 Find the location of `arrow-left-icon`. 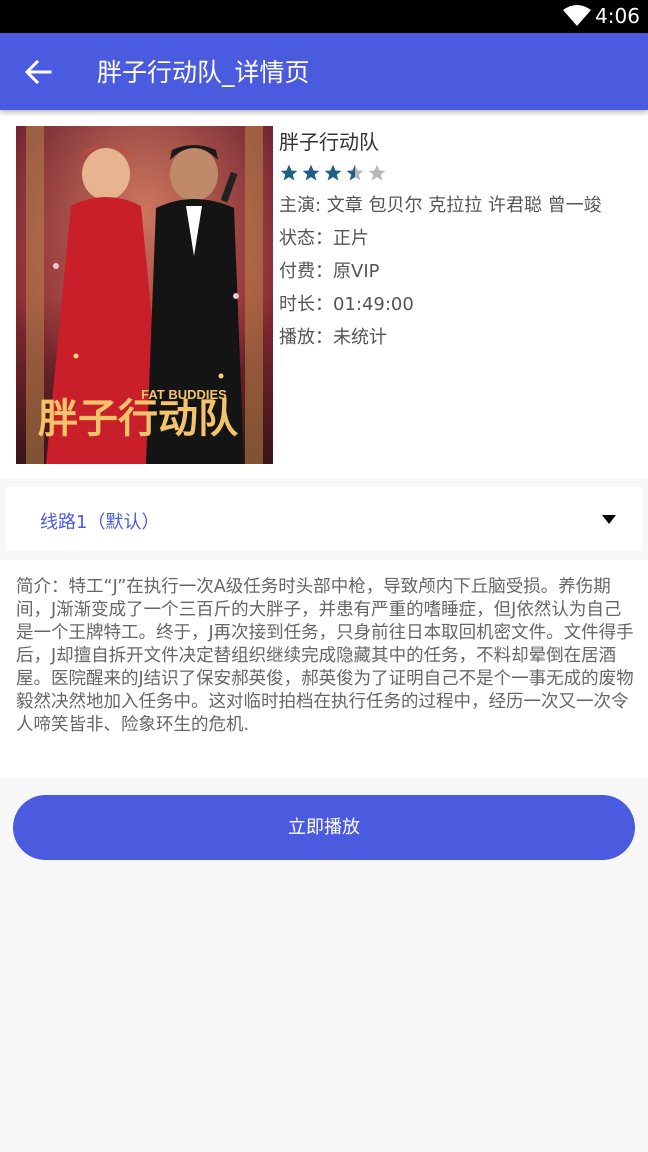

arrow-left-icon is located at coordinates (38, 72).